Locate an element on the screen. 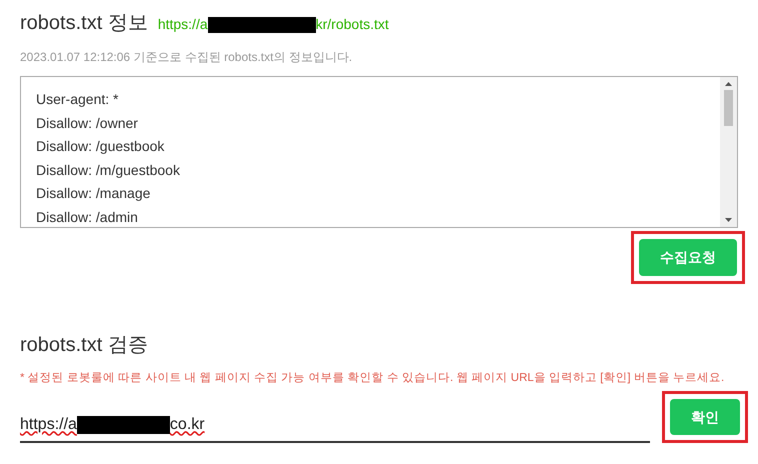 This screenshot has height=464, width=758. site-url-link: https://a is located at coordinates (183, 24).